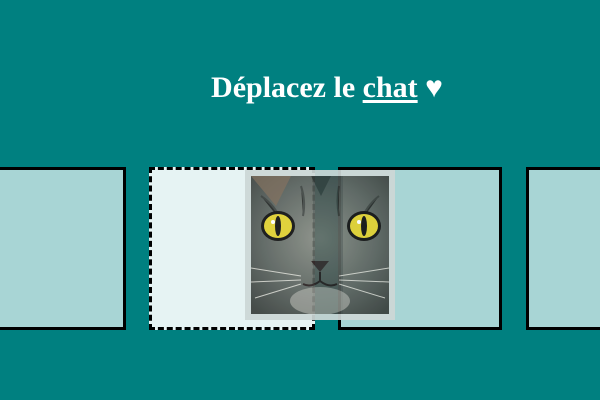  What do you see at coordinates (430, 87) in the screenshot?
I see `title-heart: ♥` at bounding box center [430, 87].